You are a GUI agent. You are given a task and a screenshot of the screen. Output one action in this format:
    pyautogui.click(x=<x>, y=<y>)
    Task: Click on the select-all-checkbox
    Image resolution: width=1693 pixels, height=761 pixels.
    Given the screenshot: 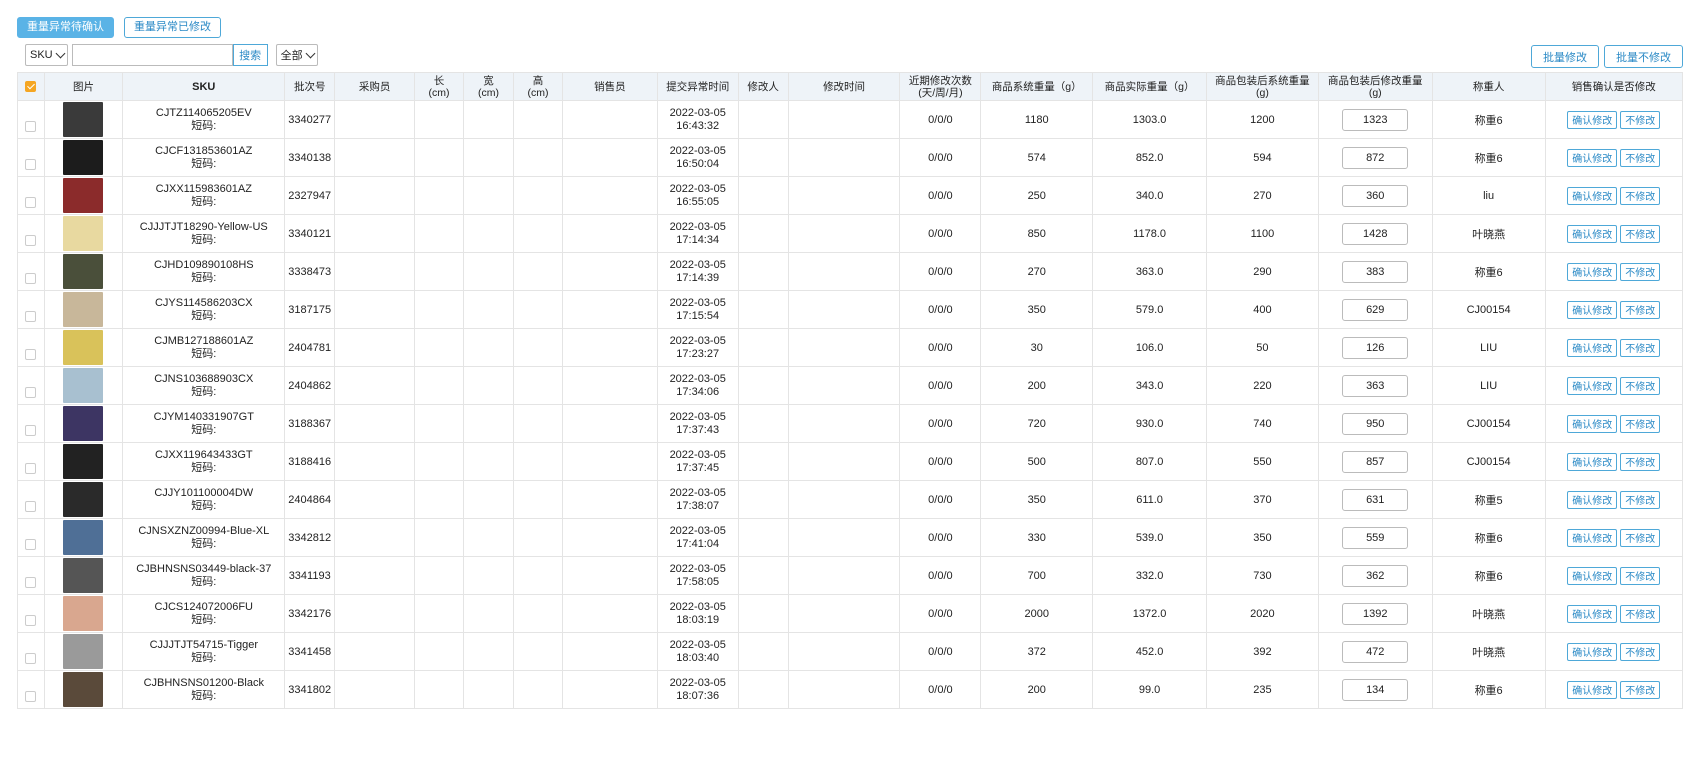 What is the action you would take?
    pyautogui.click(x=31, y=87)
    